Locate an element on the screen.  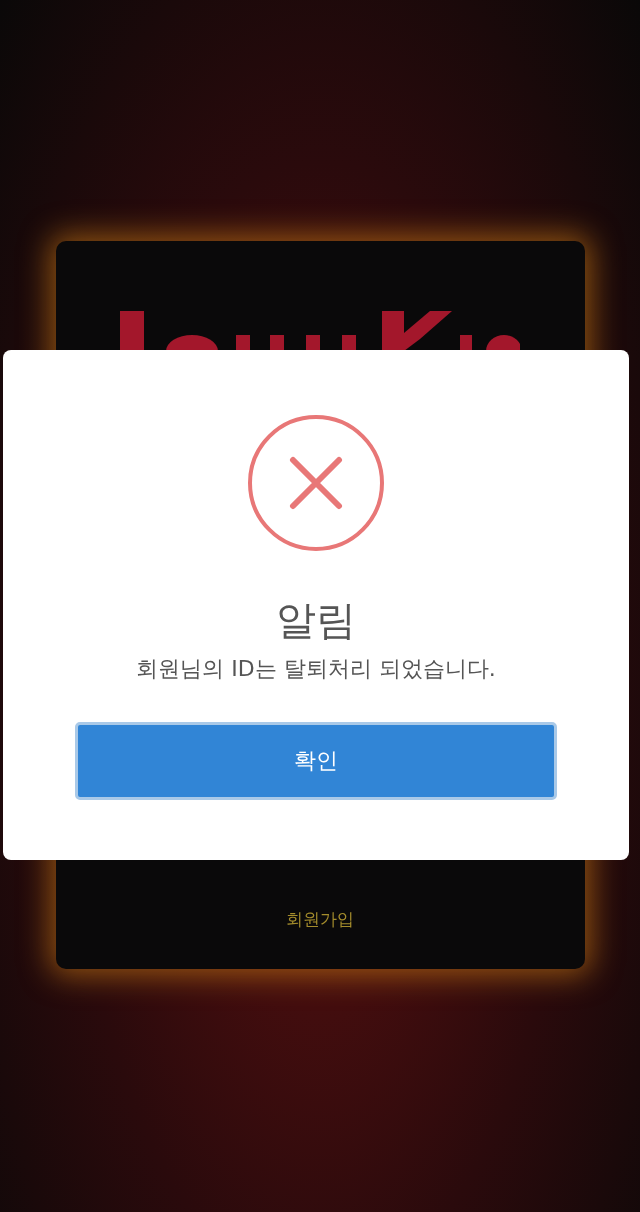
alert-title: 알림 is located at coordinates (316, 620).